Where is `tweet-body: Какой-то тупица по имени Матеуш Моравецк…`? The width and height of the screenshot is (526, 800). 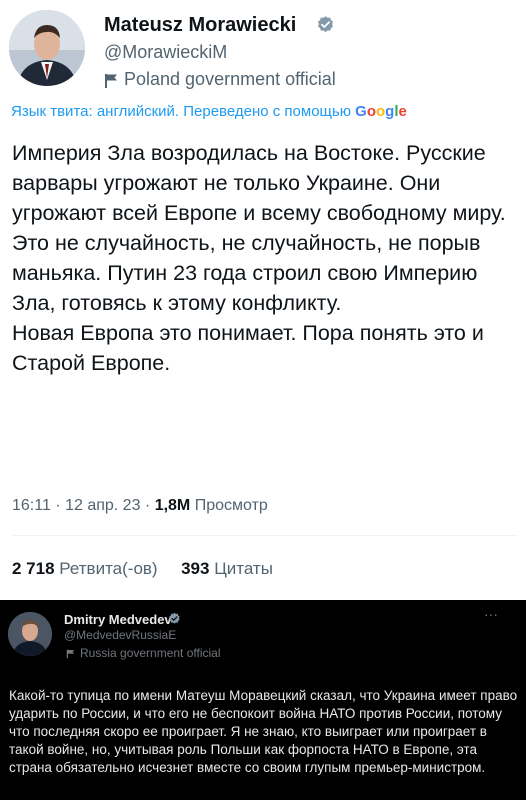
tweet-body: Какой-то тупица по имени Матеуш Моравецк… is located at coordinates (263, 731).